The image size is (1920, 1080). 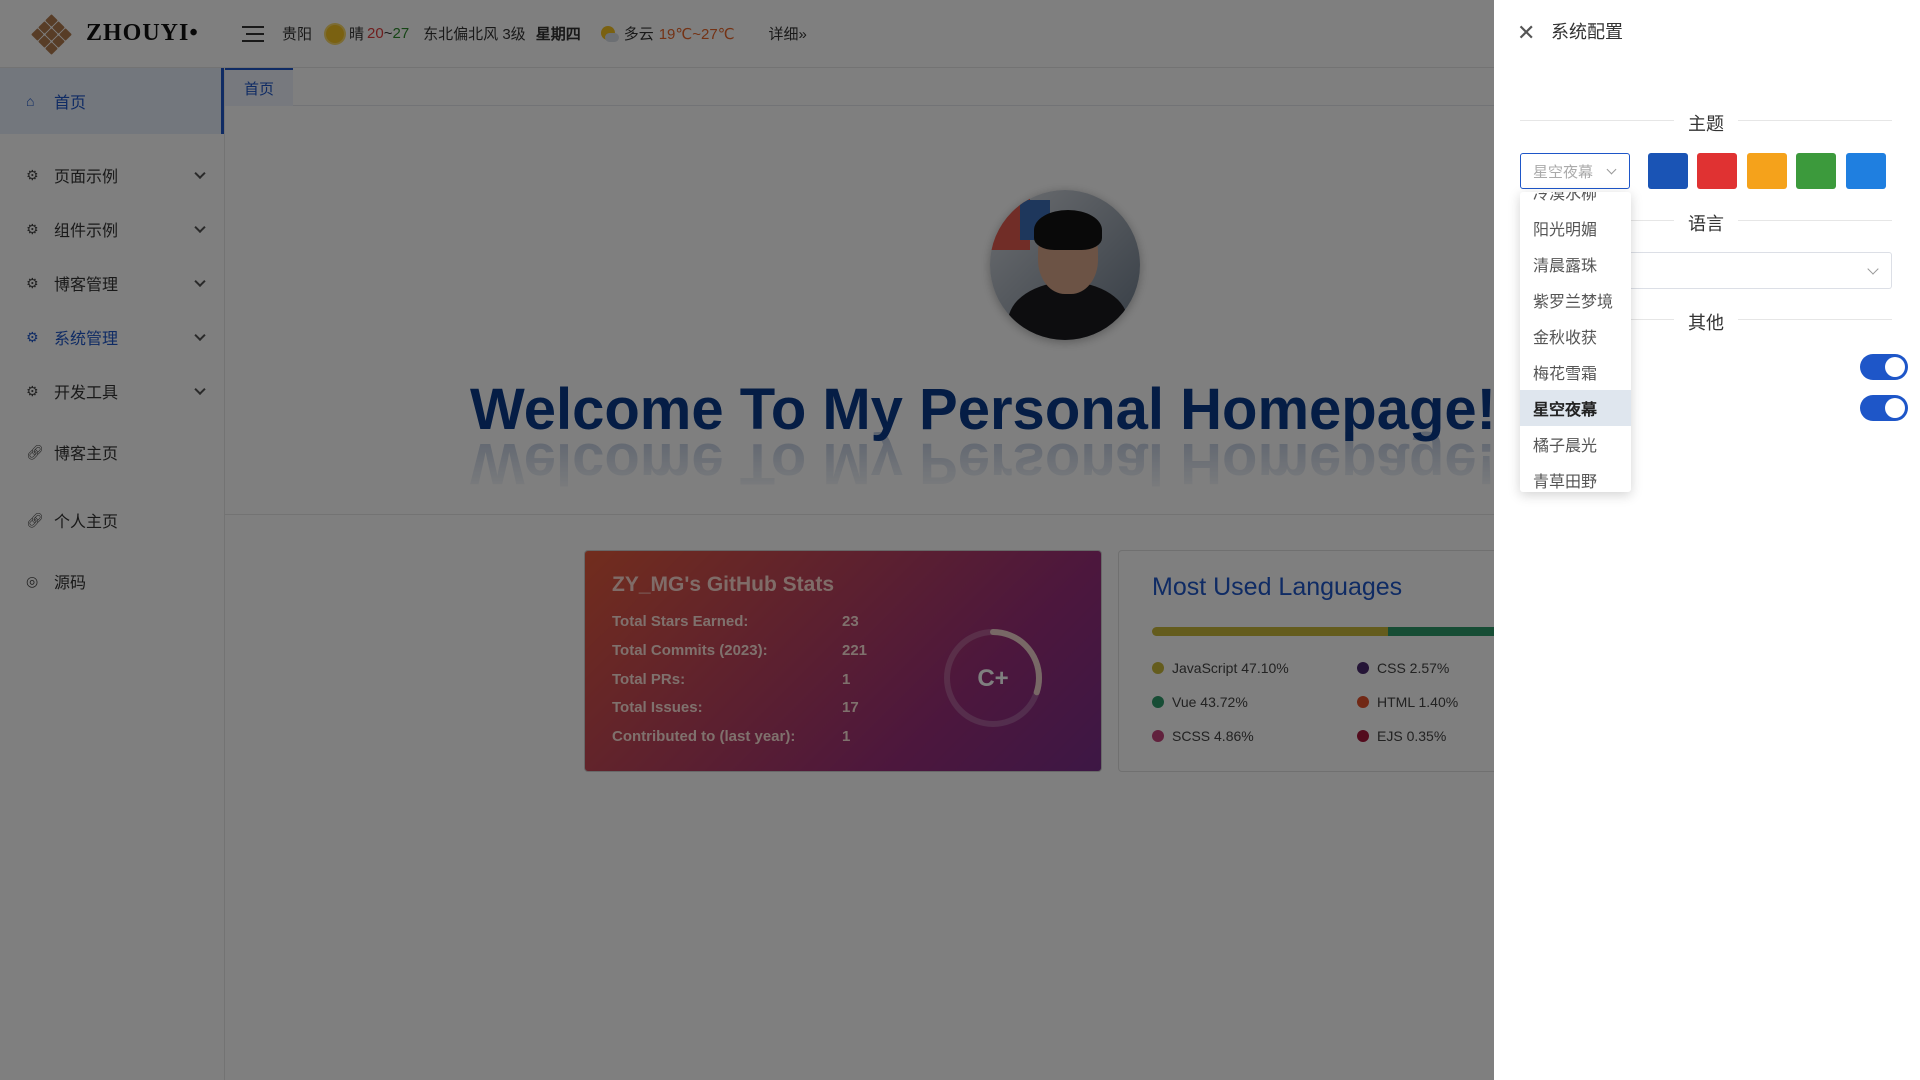 What do you see at coordinates (1575, 444) in the screenshot?
I see `dropdown-option: 橘子晨光` at bounding box center [1575, 444].